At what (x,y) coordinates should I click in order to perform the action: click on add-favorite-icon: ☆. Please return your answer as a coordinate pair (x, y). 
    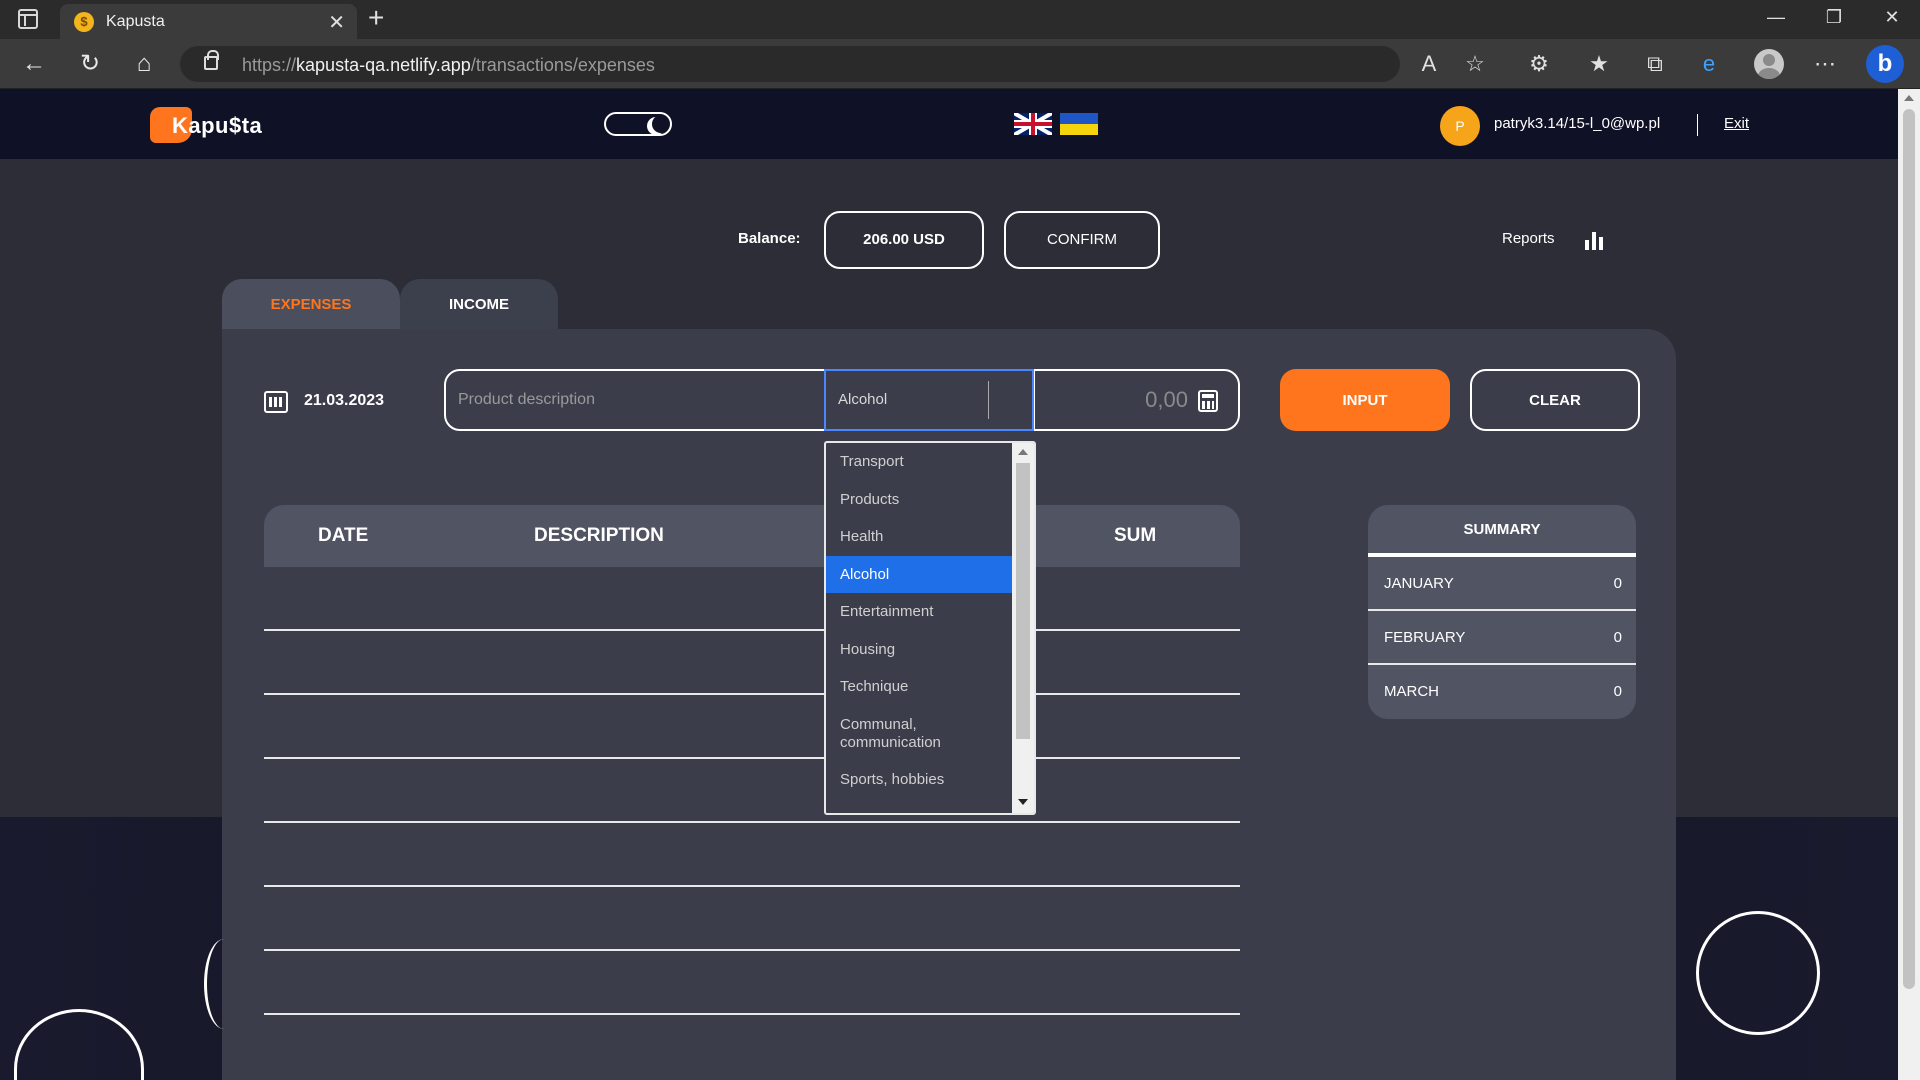
    Looking at the image, I should click on (1475, 64).